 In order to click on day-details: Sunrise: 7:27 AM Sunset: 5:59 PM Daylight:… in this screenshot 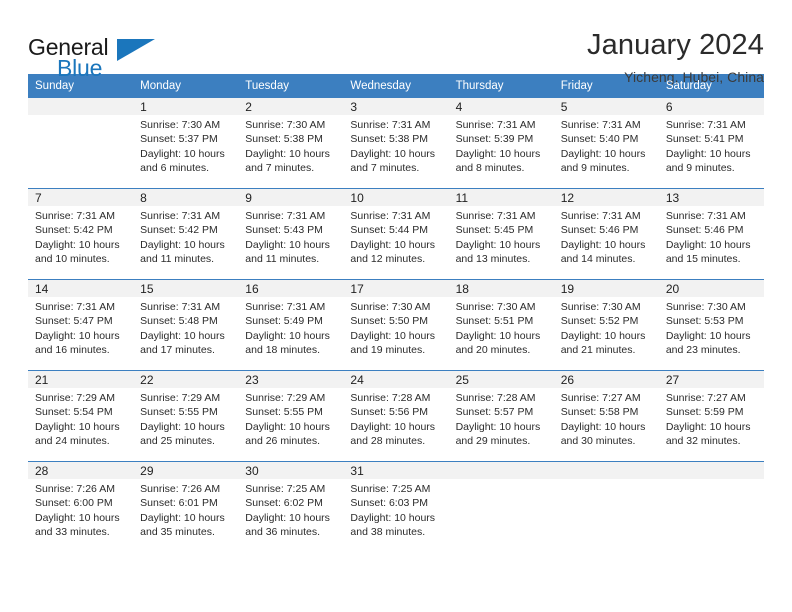, I will do `click(711, 418)`.